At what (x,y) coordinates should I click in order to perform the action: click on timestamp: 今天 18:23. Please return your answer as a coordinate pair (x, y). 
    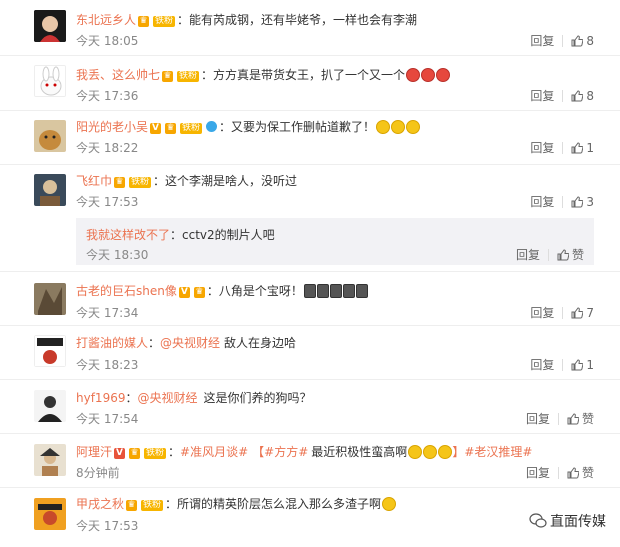
    Looking at the image, I should click on (107, 365).